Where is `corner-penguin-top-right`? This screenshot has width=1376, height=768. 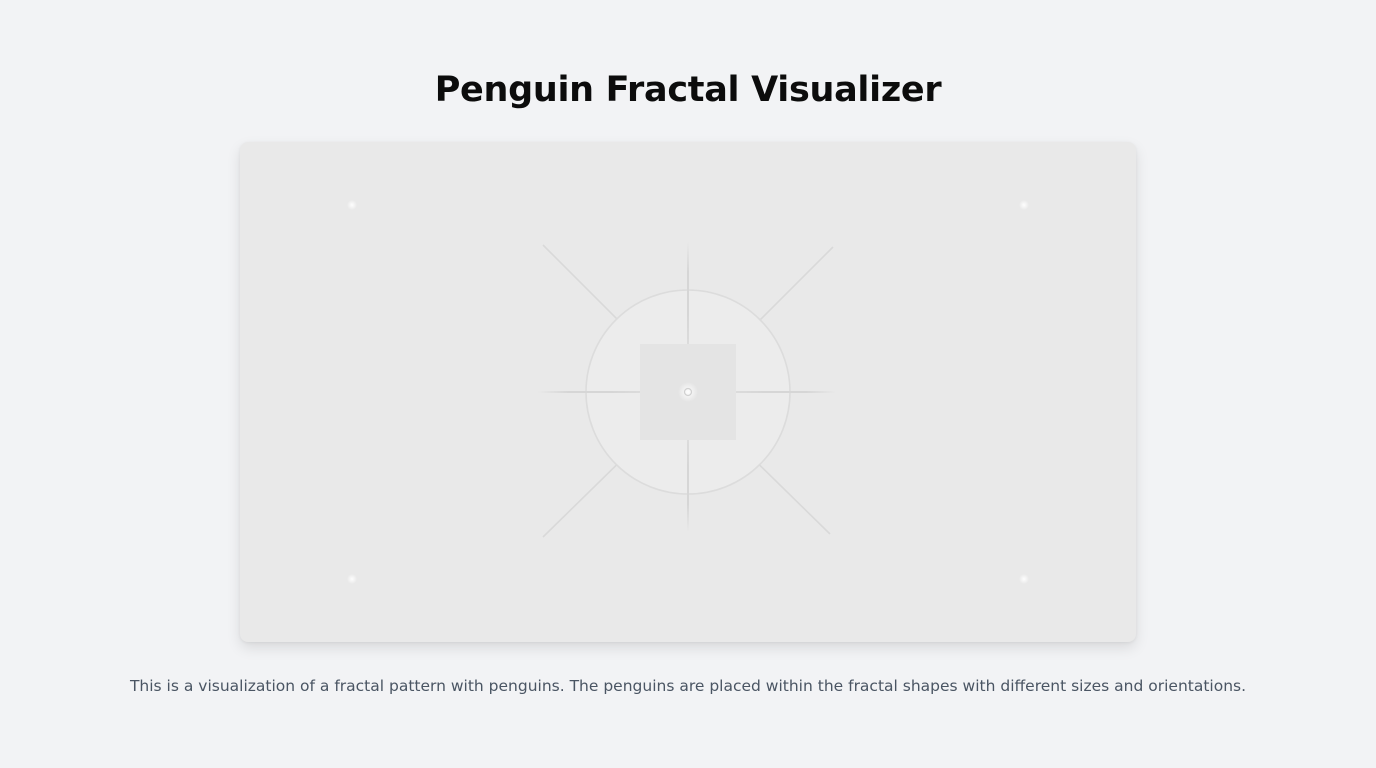 corner-penguin-top-right is located at coordinates (1024, 205).